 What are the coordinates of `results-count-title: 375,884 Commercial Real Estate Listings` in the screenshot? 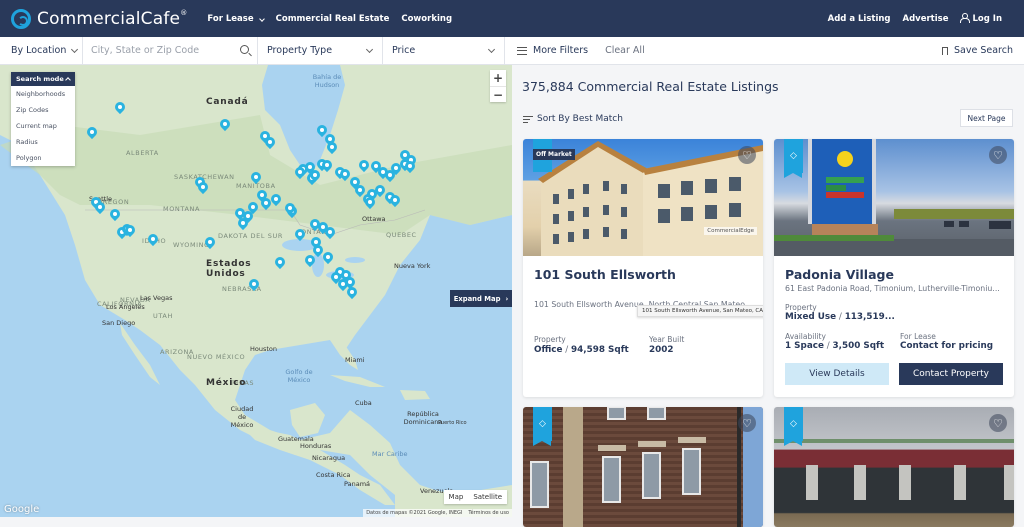 It's located at (650, 86).